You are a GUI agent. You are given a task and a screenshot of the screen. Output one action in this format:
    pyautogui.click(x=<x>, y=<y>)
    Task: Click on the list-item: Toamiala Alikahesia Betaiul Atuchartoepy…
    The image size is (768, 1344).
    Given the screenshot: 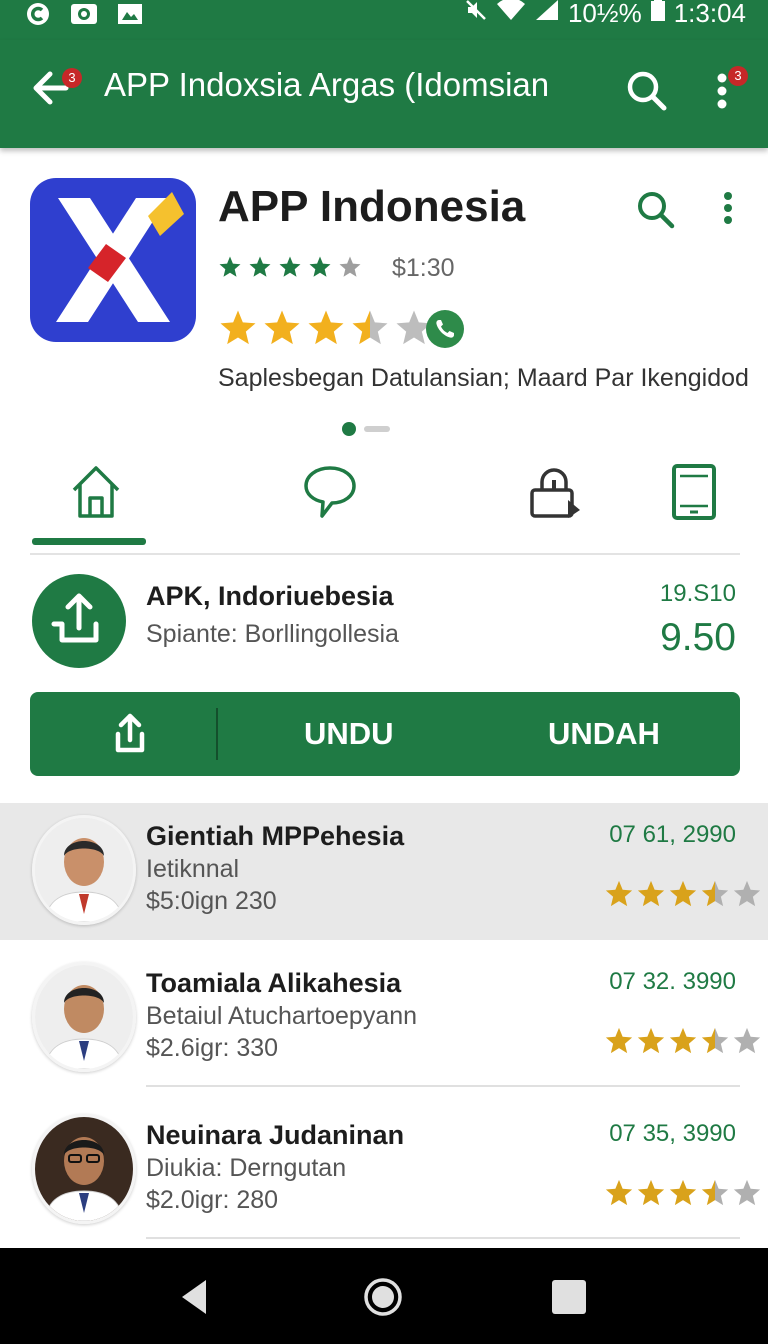 What is the action you would take?
    pyautogui.click(x=384, y=1018)
    